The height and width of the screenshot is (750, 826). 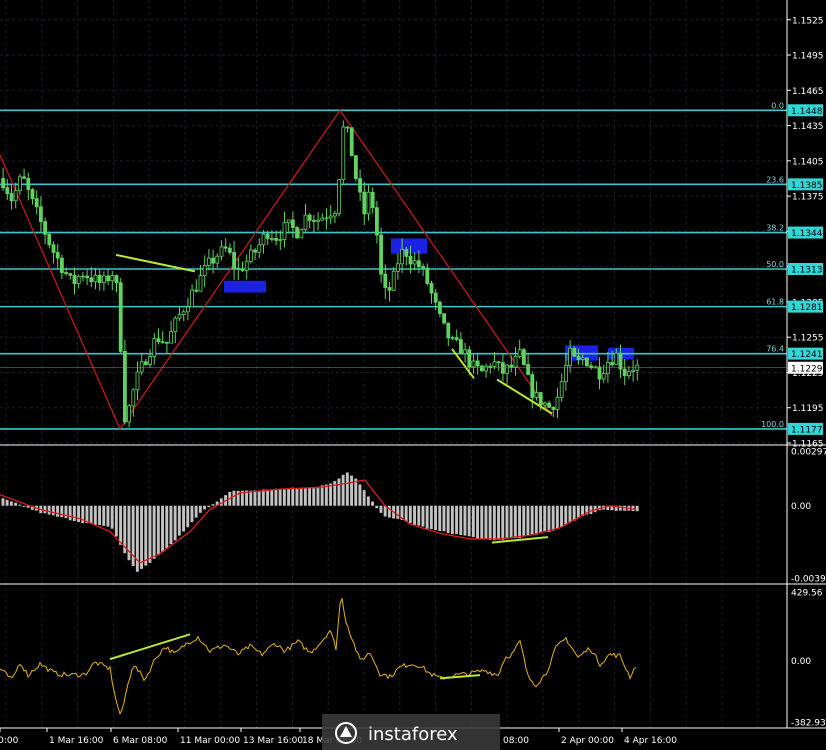 I want to click on time-axis-label: 2 Apr 00:00, so click(x=587, y=741).